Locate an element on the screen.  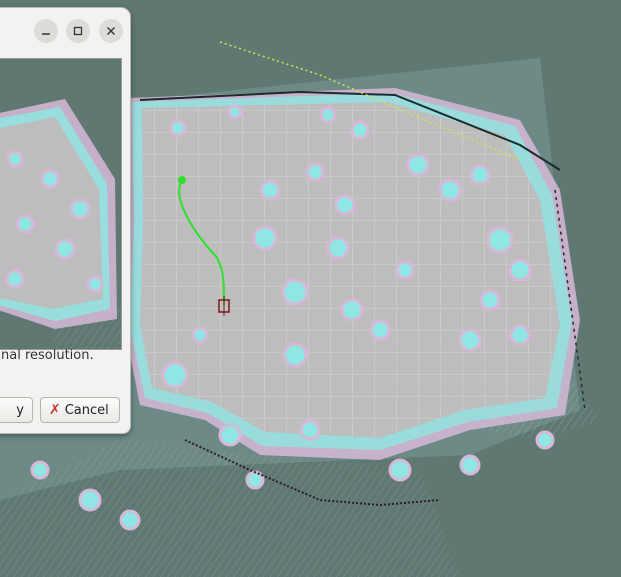
goal-marker is located at coordinates (182, 180).